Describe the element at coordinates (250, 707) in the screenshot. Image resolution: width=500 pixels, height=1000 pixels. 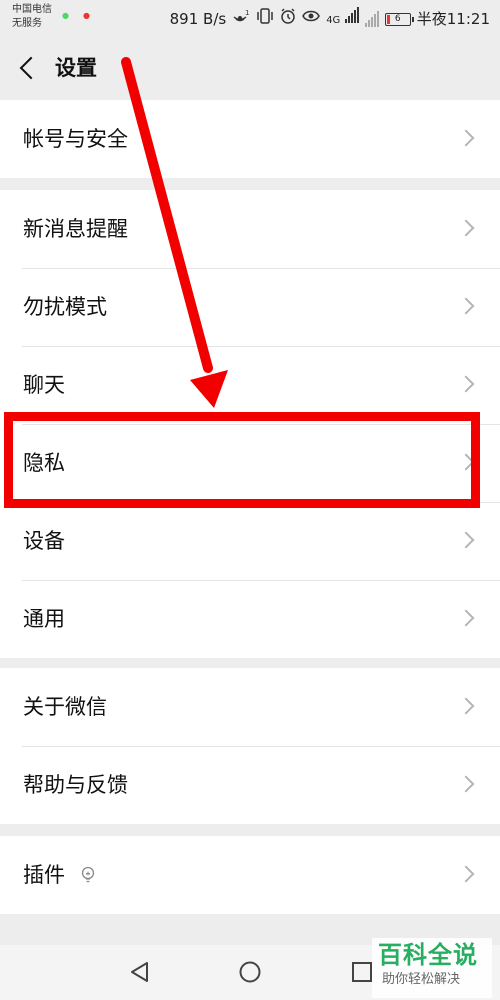
I see `settings-item-about-wechat: 关于微信` at that location.